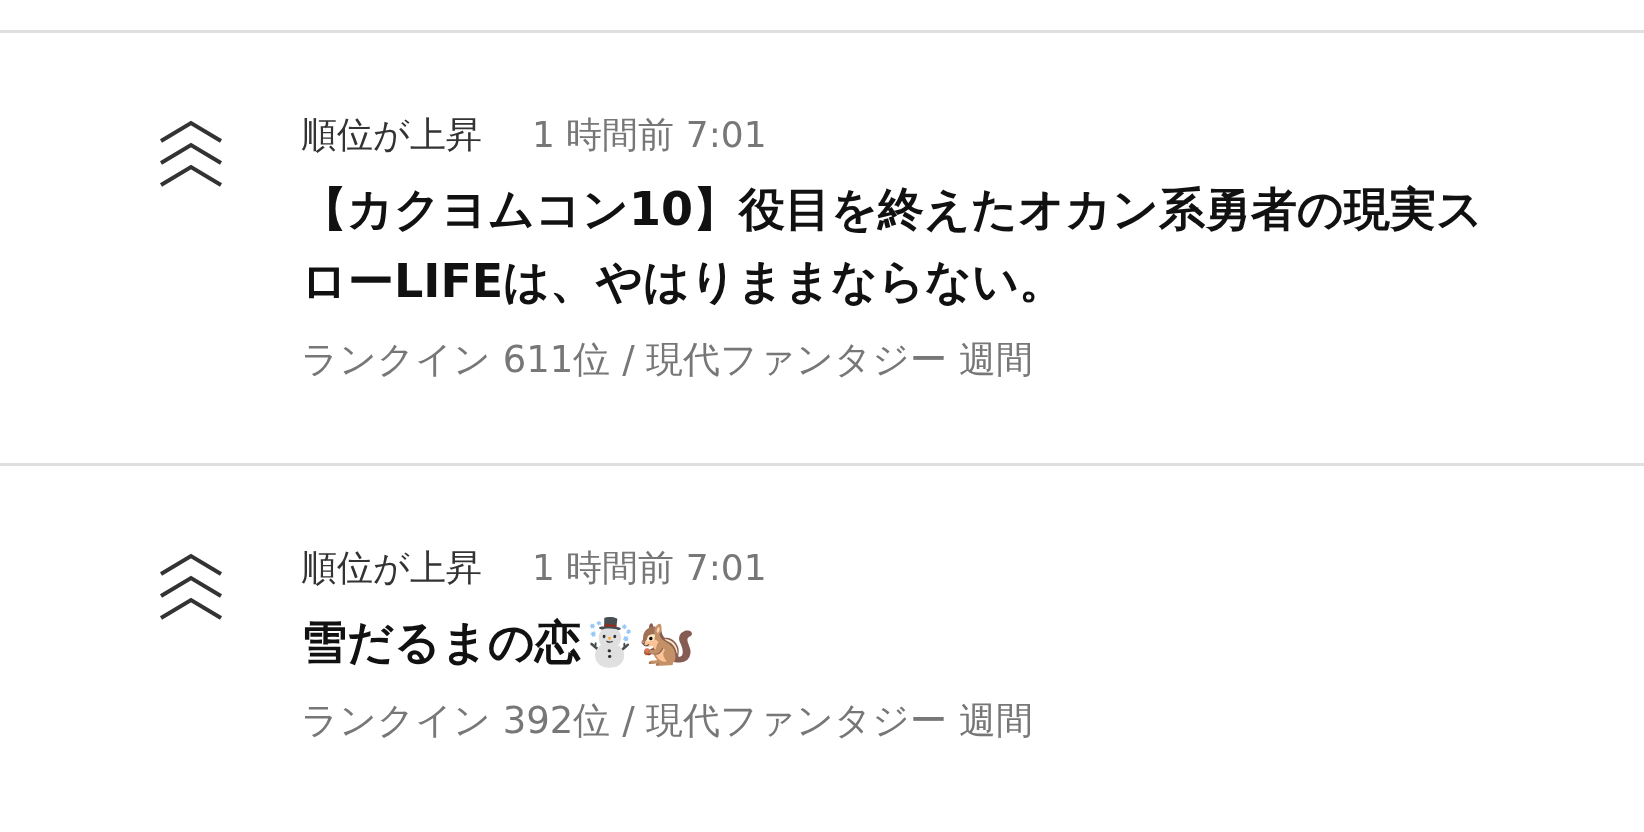 The image size is (1644, 832). Describe the element at coordinates (668, 721) in the screenshot. I see `ranking-detail: ランクイン 392位 / 現代ファンタジー 週間` at that location.